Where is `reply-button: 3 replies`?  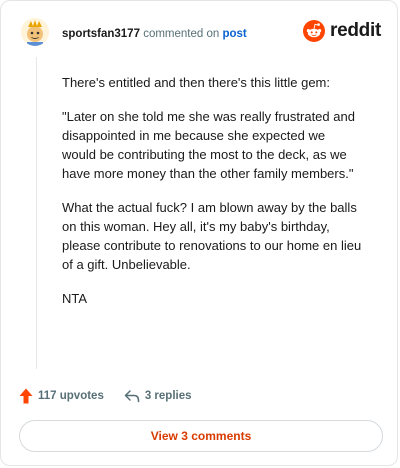 reply-button: 3 replies is located at coordinates (158, 396).